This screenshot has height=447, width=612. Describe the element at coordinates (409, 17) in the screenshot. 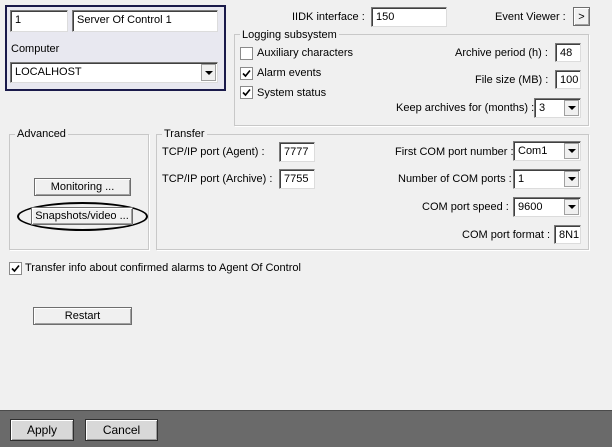

I see `iidk-interface-field: 150` at that location.